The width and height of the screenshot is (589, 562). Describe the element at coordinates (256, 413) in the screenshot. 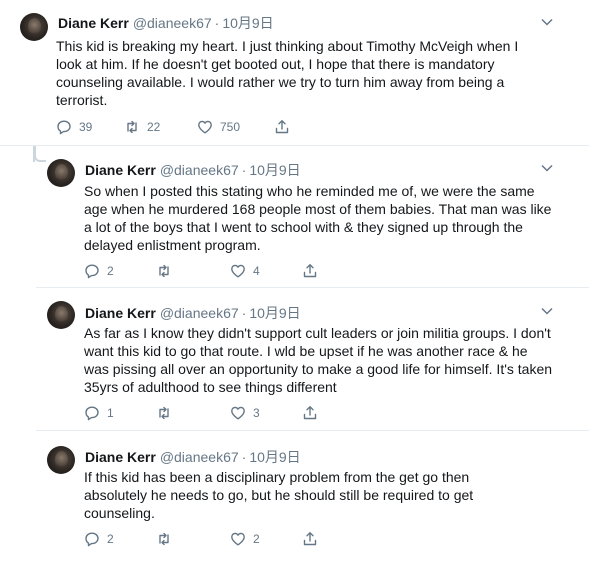

I see `like-count: 3` at that location.